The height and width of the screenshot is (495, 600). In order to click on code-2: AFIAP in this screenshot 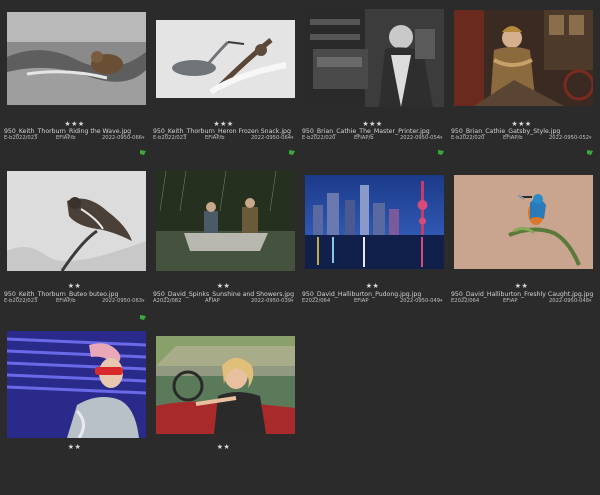, I will do `click(212, 301)`.